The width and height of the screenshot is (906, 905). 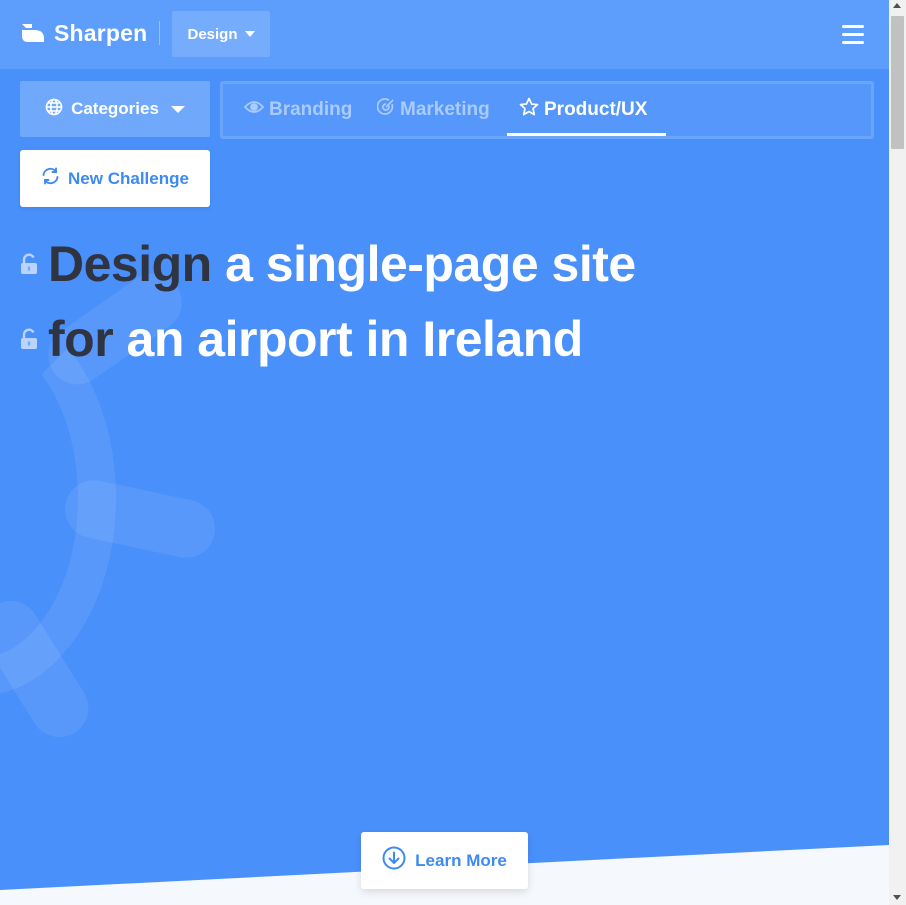 What do you see at coordinates (529, 110) in the screenshot?
I see `star-icon` at bounding box center [529, 110].